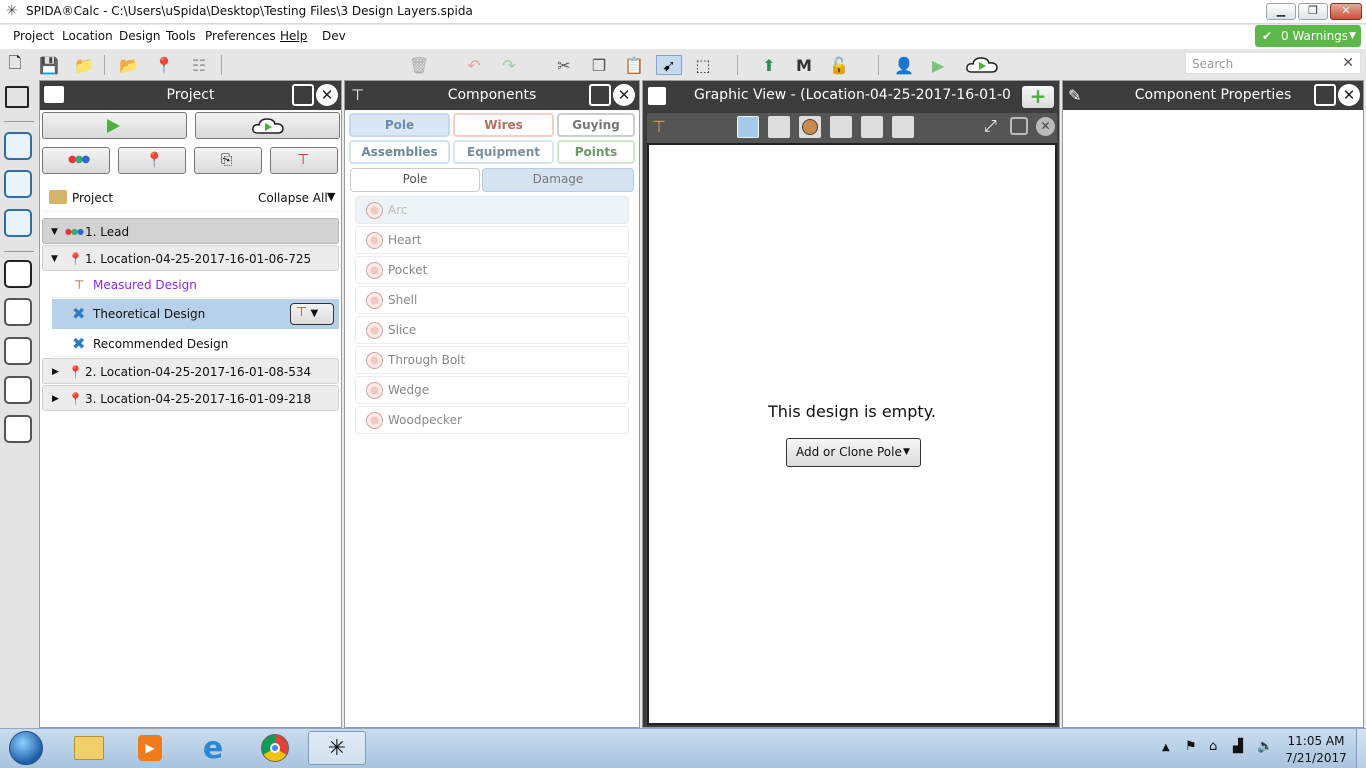 This screenshot has height=768, width=1366. I want to click on run-analysis-icon: ▶, so click(938, 65).